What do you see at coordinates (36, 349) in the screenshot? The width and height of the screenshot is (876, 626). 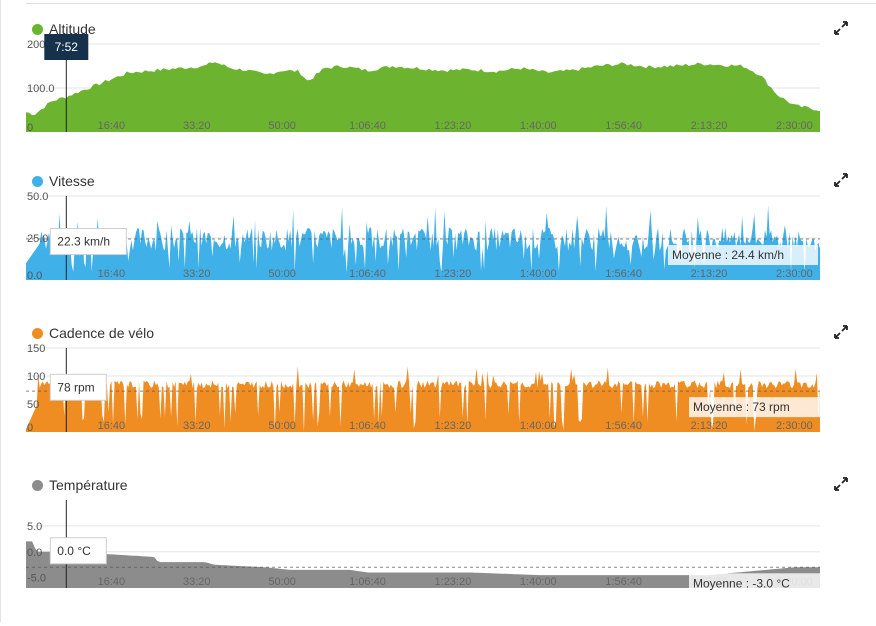 I see `y-tick-label: 150` at bounding box center [36, 349].